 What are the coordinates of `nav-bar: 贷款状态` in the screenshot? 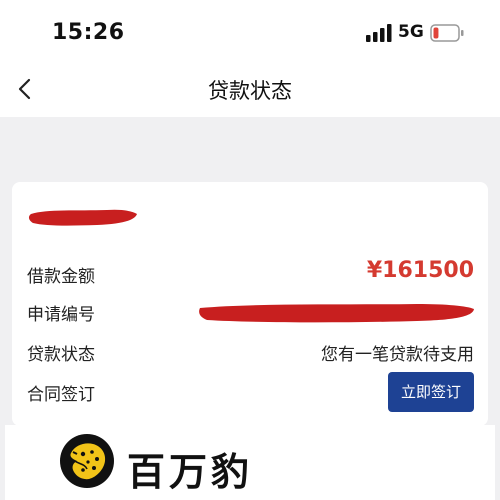 It's located at (250, 91).